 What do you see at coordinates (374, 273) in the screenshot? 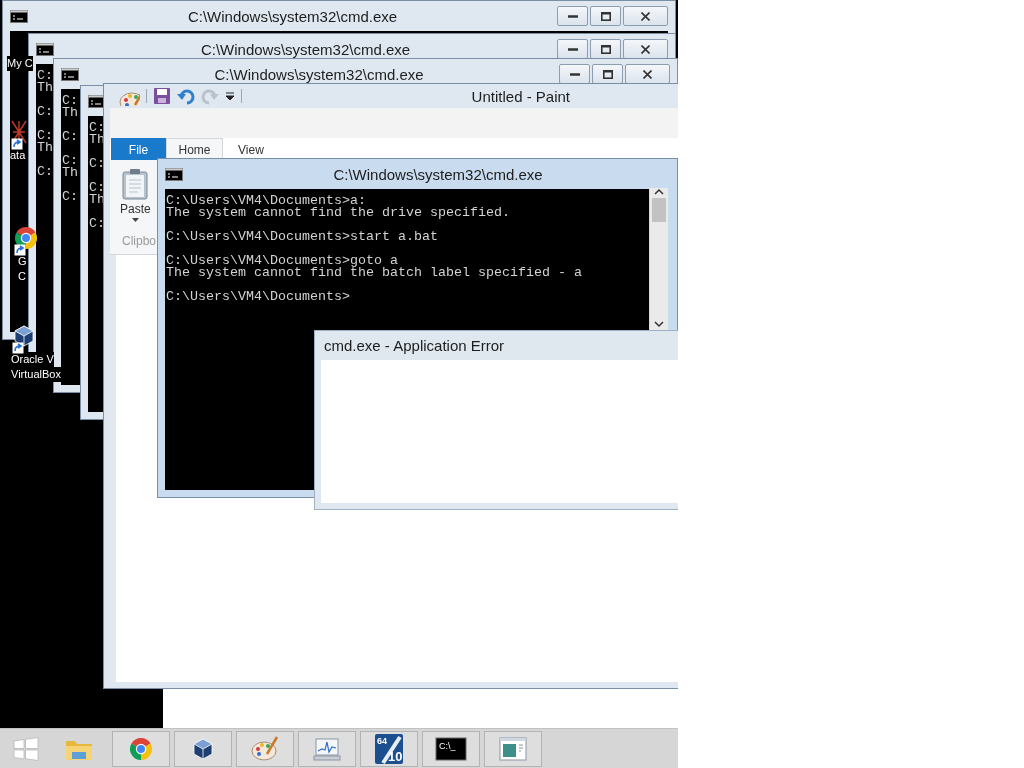
I see `console-line: The system cannot find the batch label specified - a` at bounding box center [374, 273].